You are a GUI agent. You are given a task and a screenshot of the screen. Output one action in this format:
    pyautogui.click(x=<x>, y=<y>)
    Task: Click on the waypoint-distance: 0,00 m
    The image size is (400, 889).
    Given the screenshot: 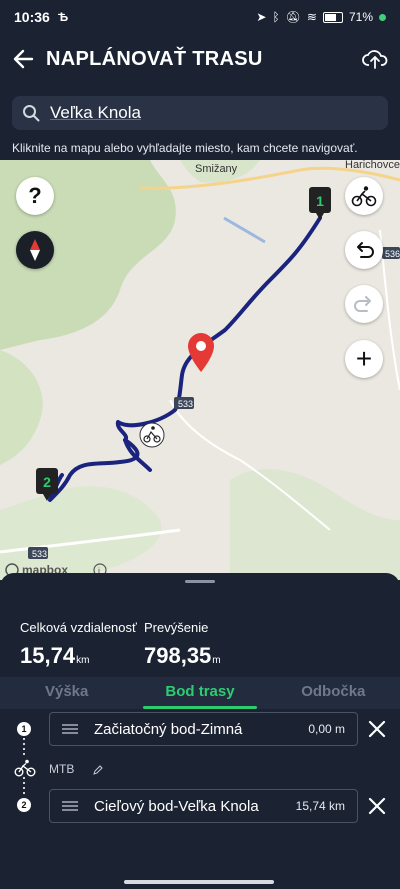 What is the action you would take?
    pyautogui.click(x=326, y=729)
    